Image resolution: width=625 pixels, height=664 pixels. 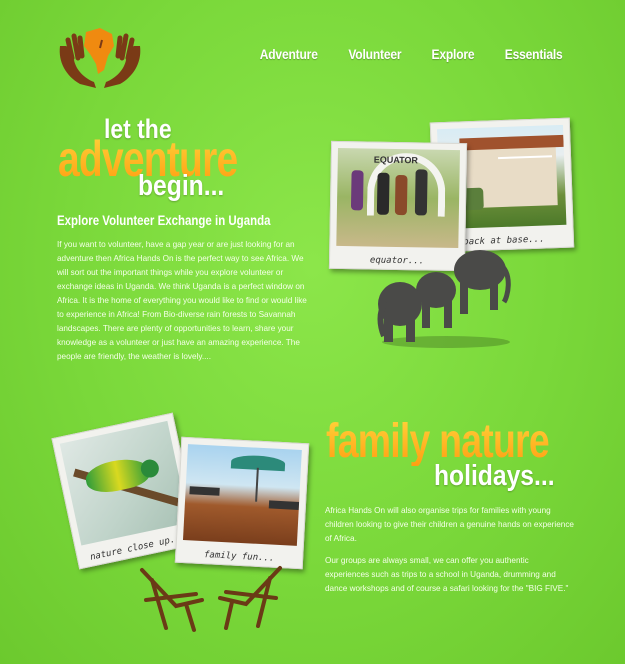 I want to click on deck-image, so click(x=242, y=495).